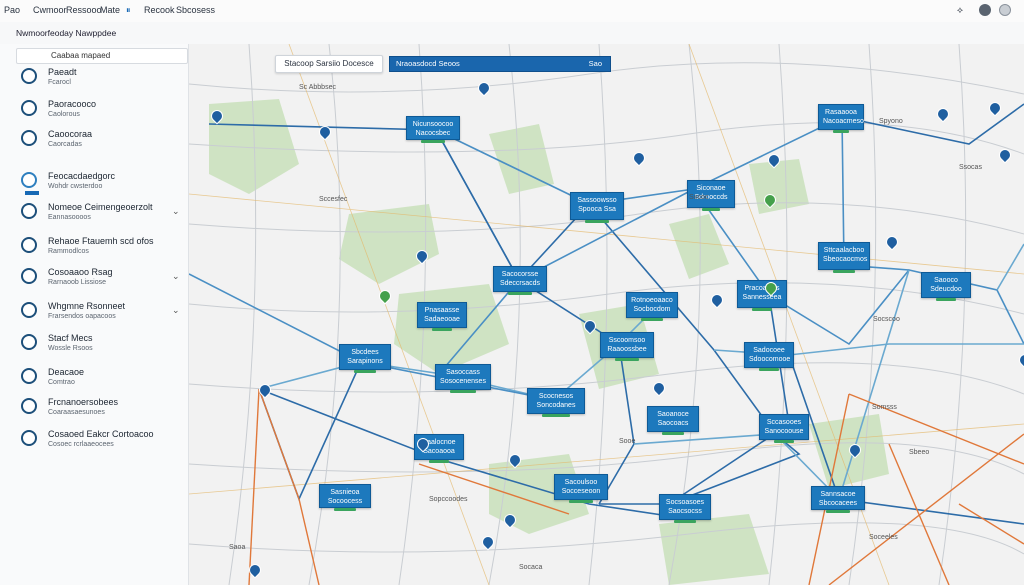  Describe the element at coordinates (159, 10) in the screenshot. I see `menu-item-5: Recook` at that location.